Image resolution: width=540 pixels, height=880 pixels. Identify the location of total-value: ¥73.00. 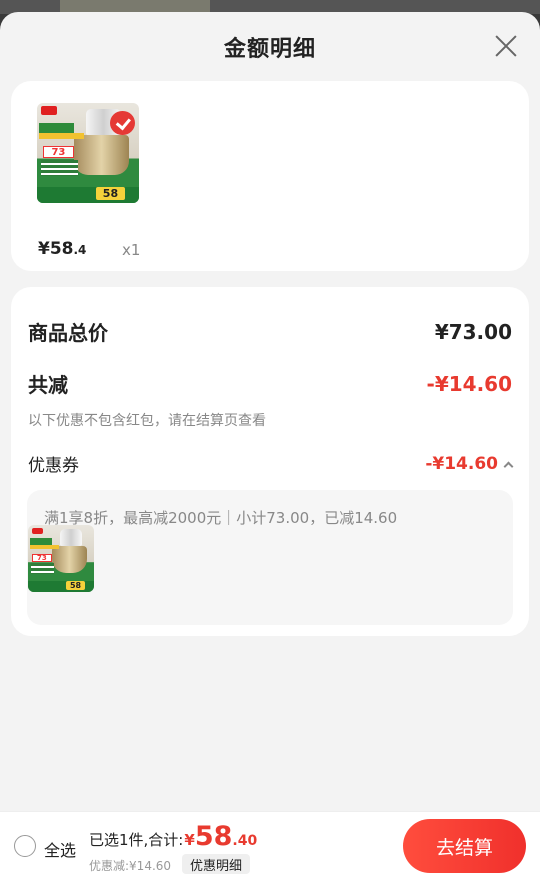
(473, 331).